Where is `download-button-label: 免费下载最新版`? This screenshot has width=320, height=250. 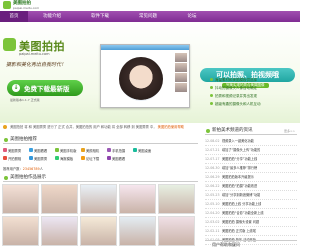 download-button-label: 免费下载最新版 is located at coordinates (47, 89).